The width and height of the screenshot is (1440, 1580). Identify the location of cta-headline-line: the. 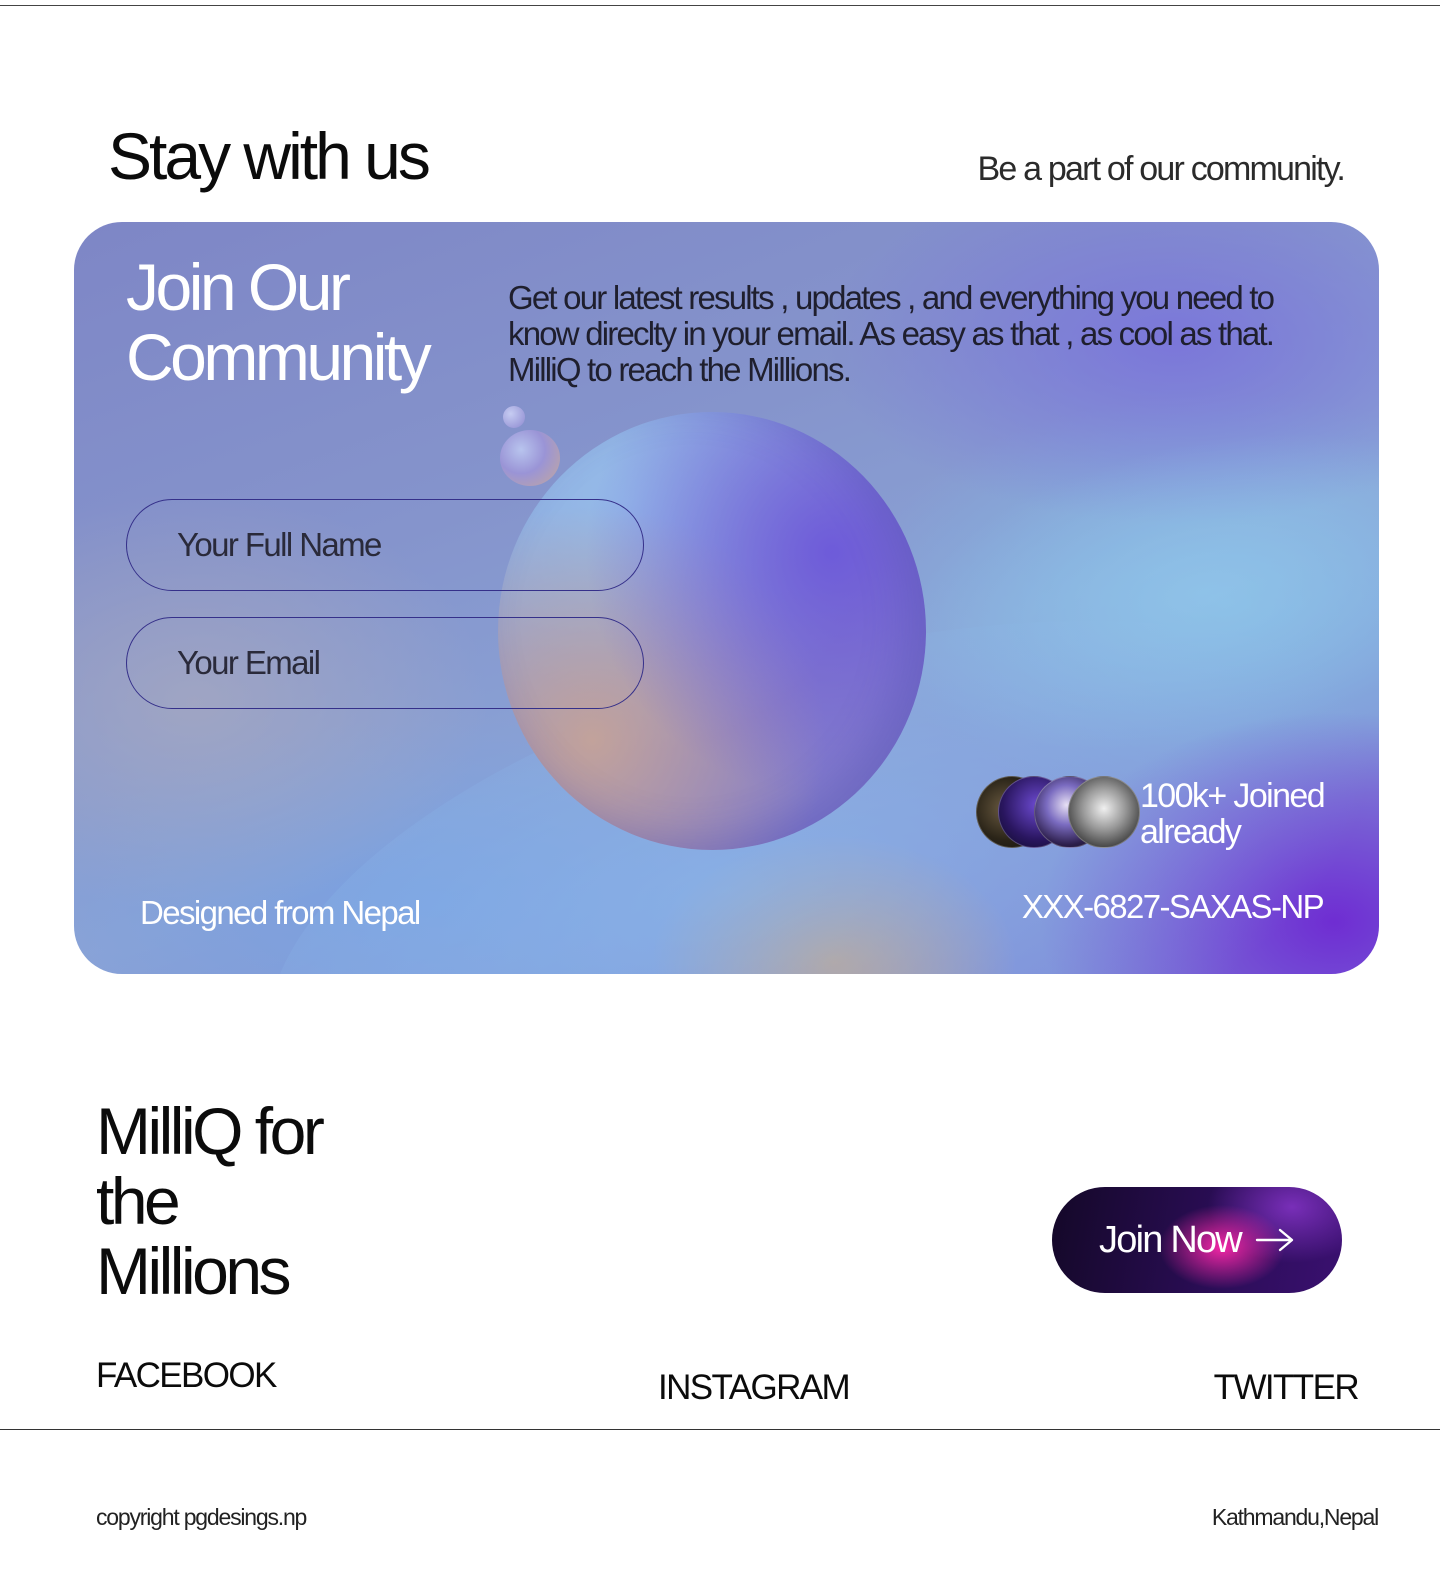
(138, 1201).